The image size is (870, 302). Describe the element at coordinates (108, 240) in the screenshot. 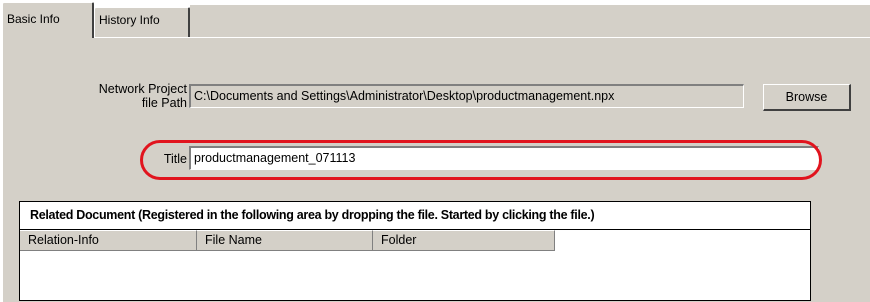

I see `column-header-relation-info: Relation-Info` at that location.